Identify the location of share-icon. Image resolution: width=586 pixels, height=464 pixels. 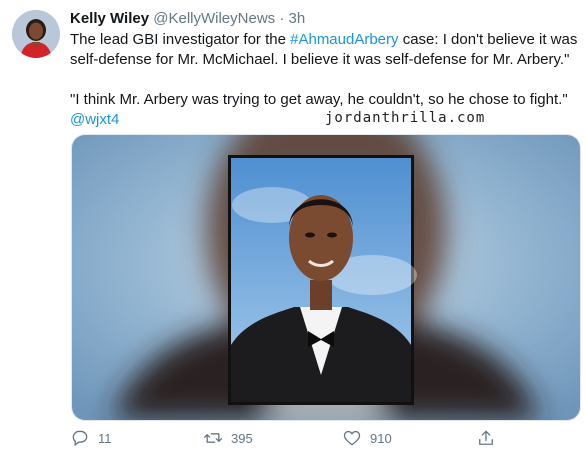
(486, 437).